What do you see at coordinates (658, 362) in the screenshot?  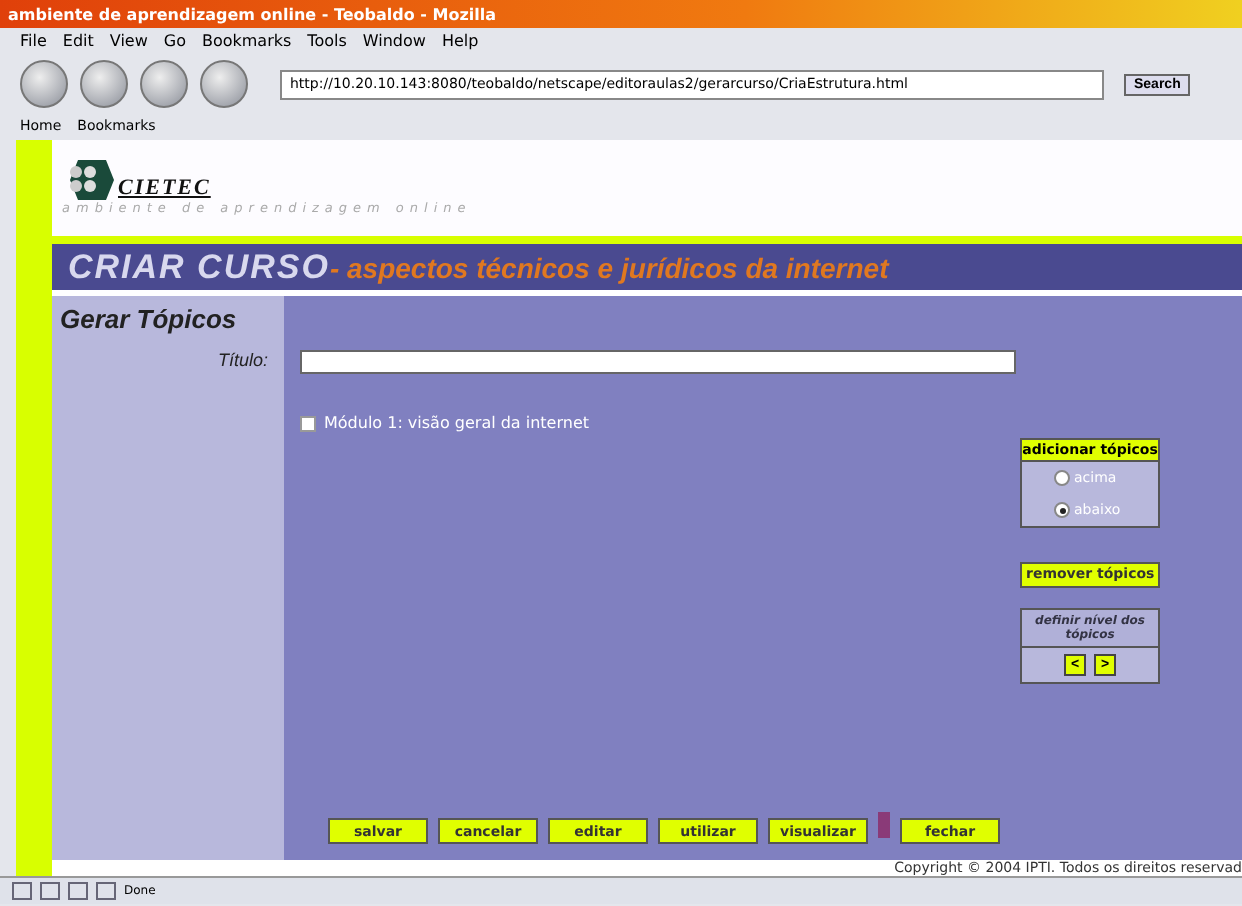 I see `title-input` at bounding box center [658, 362].